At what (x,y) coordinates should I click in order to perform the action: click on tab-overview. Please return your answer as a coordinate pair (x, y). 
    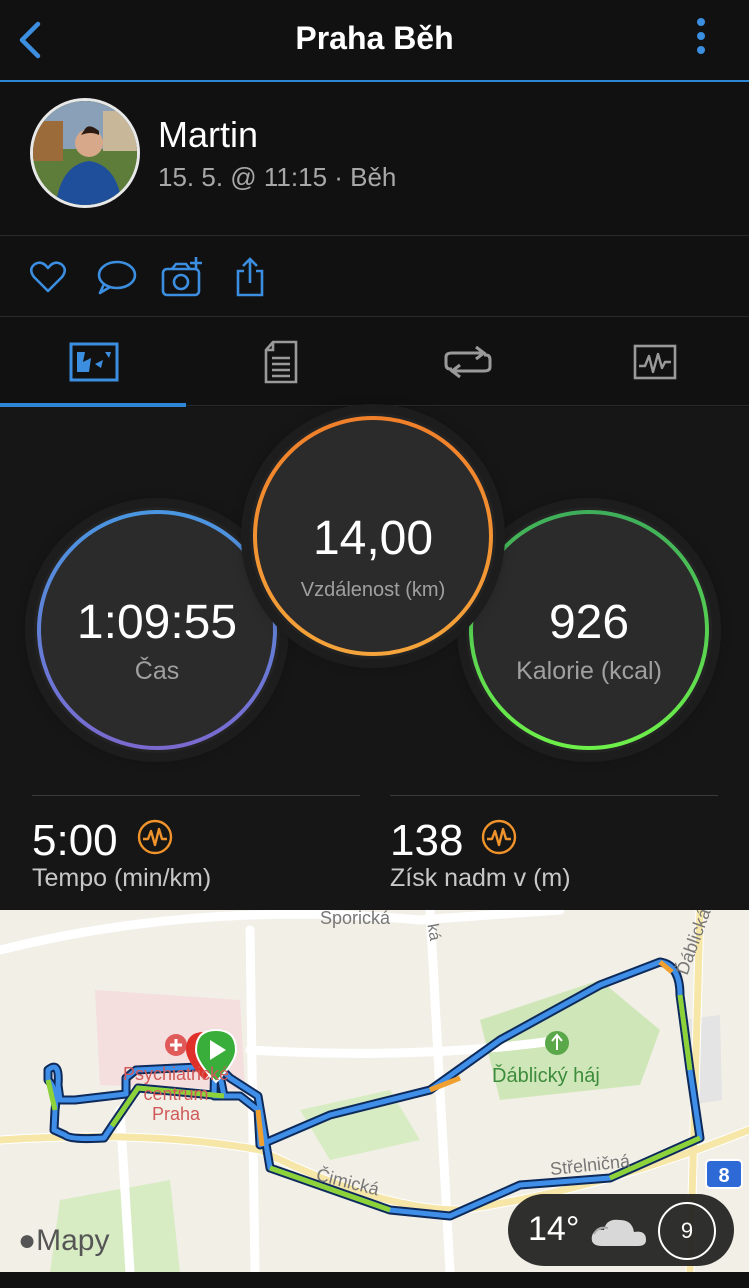
    Looking at the image, I should click on (93, 362).